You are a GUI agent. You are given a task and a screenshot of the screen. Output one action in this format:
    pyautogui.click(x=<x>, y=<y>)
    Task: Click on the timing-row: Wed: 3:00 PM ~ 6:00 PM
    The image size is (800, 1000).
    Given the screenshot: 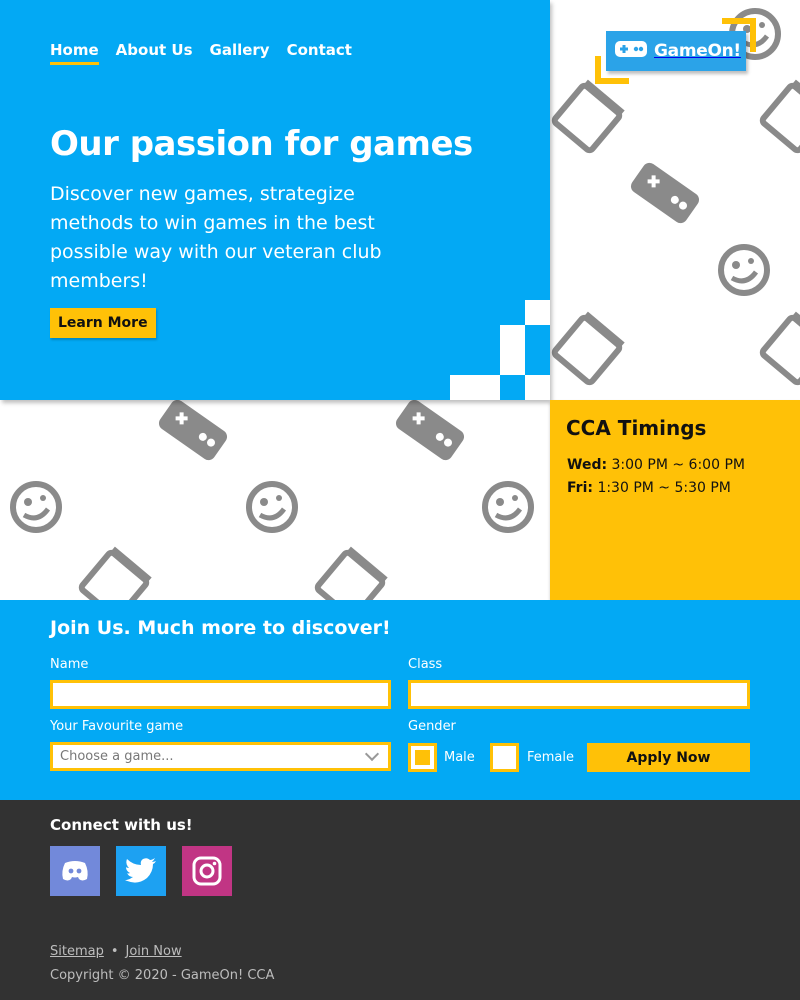 What is the action you would take?
    pyautogui.click(x=656, y=465)
    